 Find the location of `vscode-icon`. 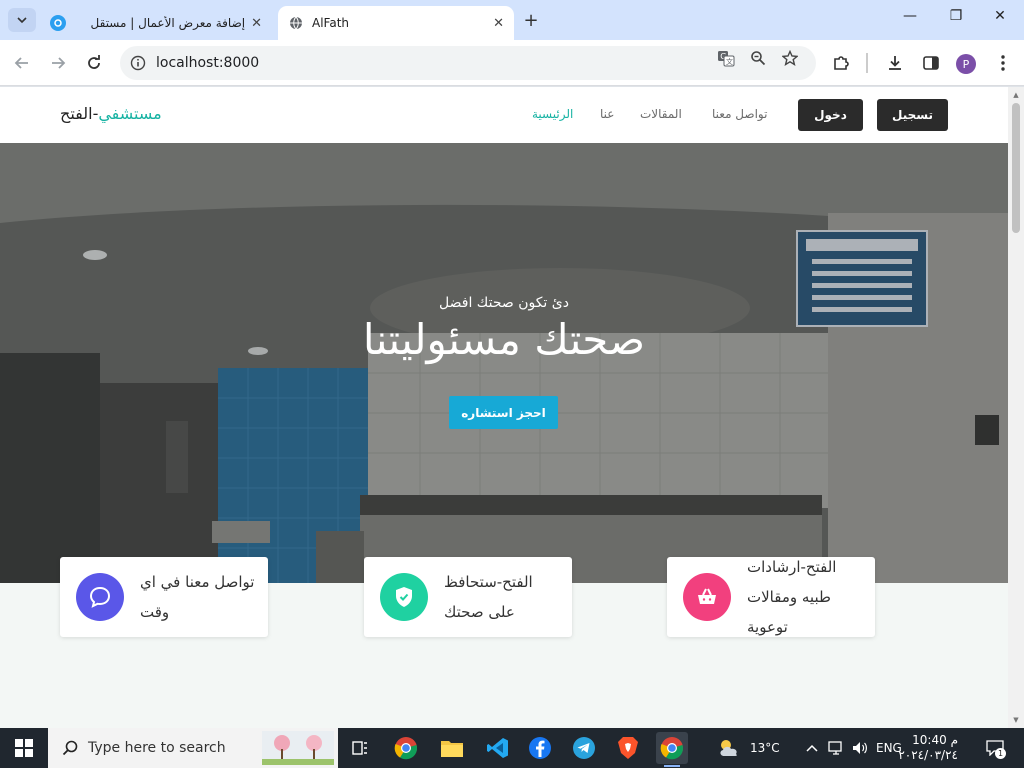

vscode-icon is located at coordinates (497, 748).